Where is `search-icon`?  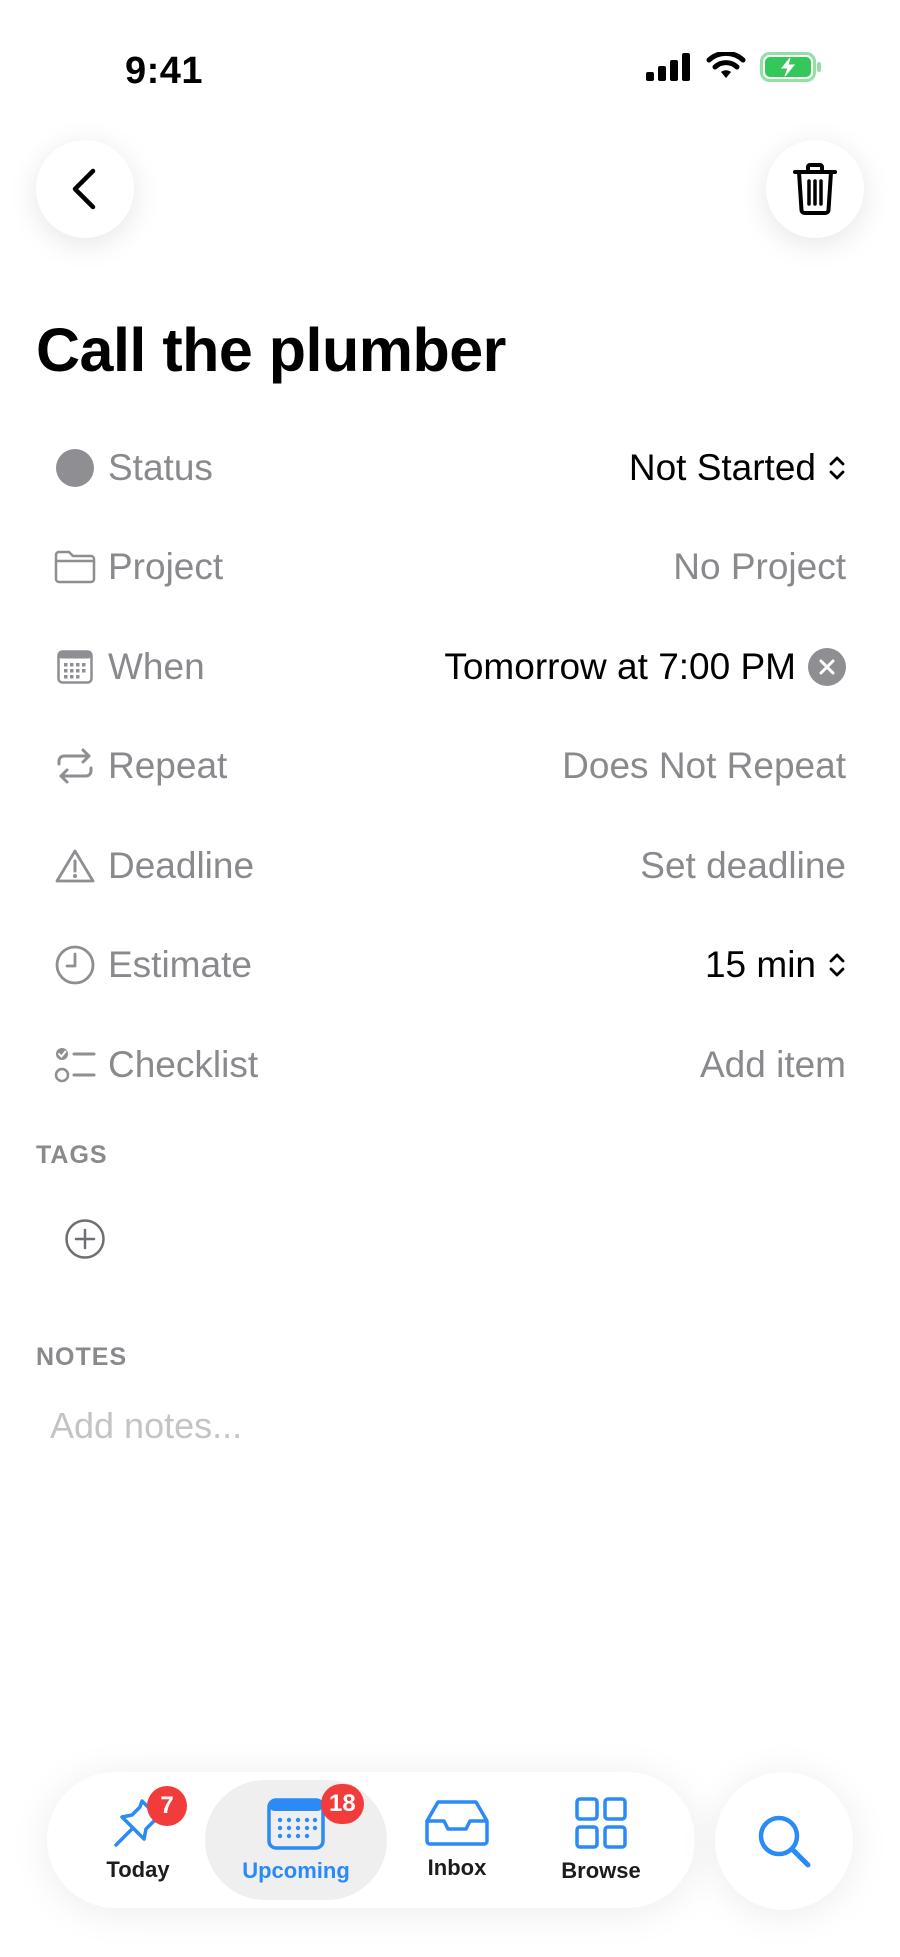 search-icon is located at coordinates (784, 1841).